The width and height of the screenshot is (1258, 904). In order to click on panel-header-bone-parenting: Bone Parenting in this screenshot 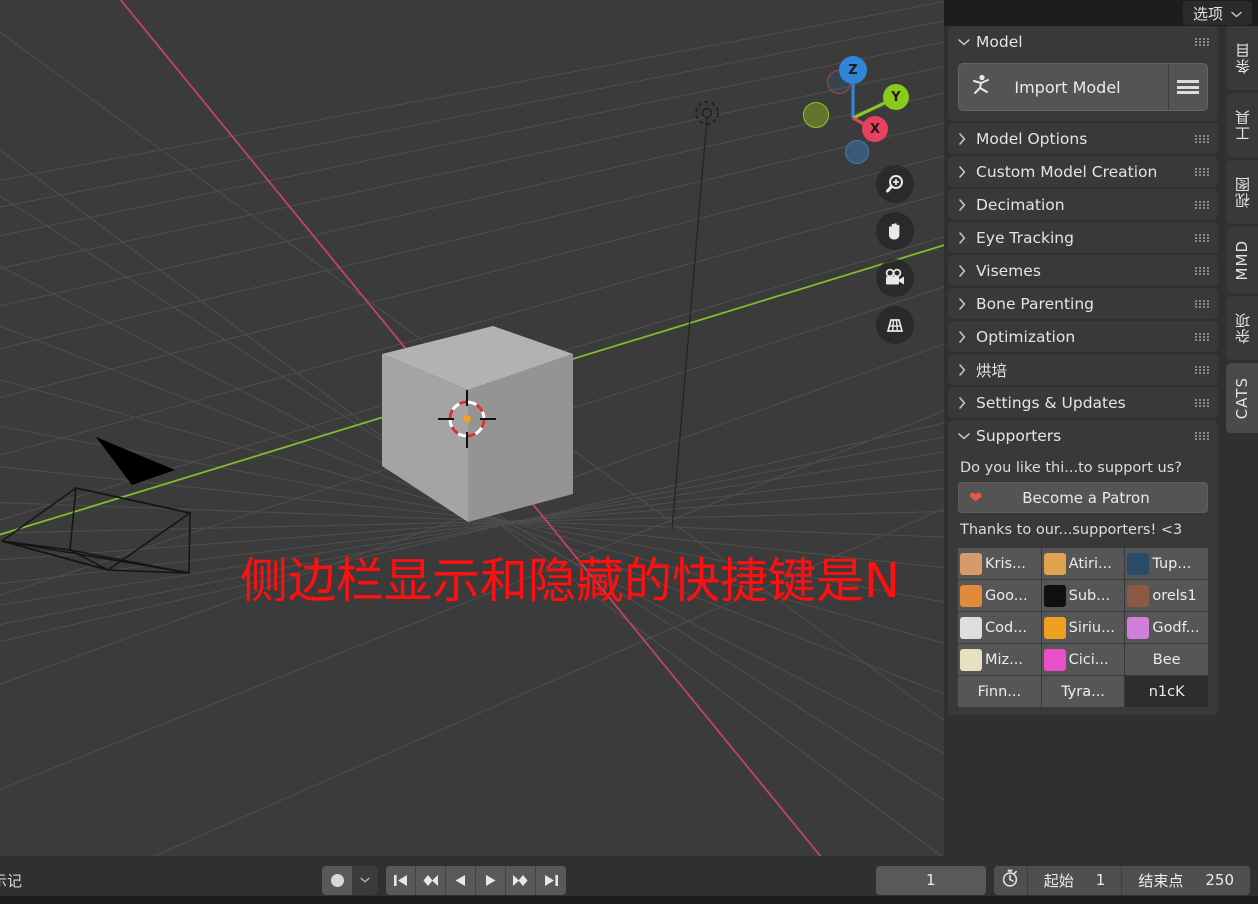, I will do `click(1083, 303)`.